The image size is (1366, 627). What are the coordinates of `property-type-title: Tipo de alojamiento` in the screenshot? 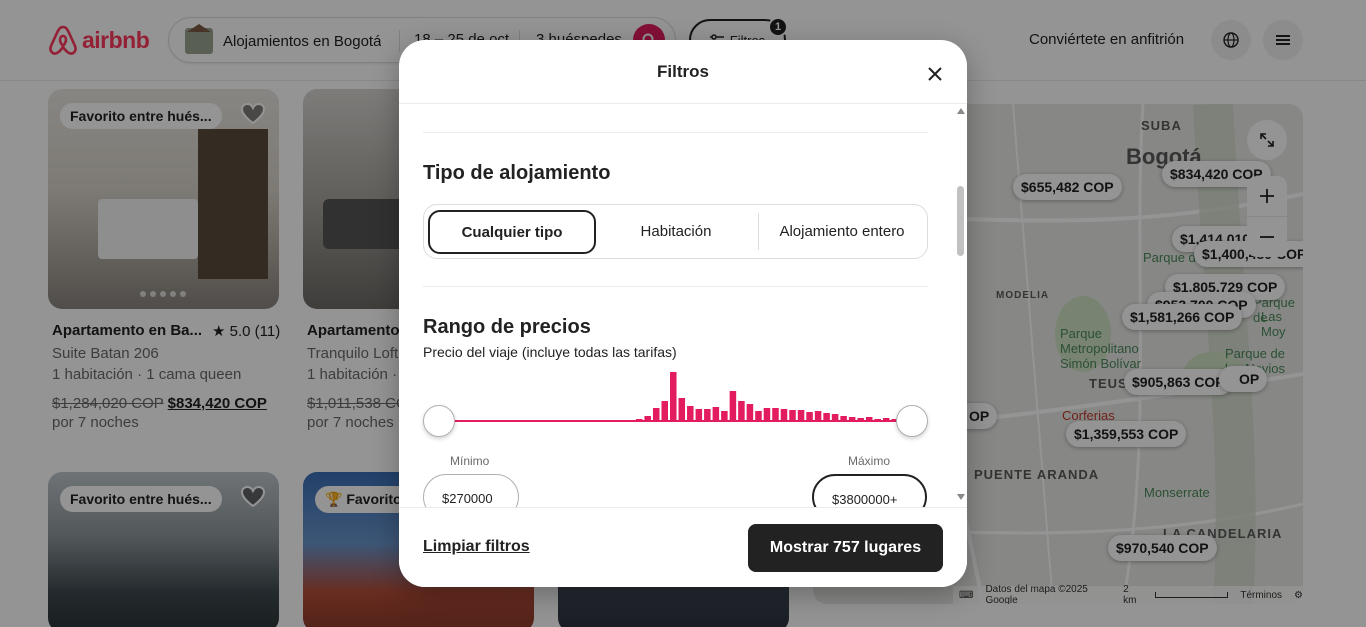 It's located at (517, 173).